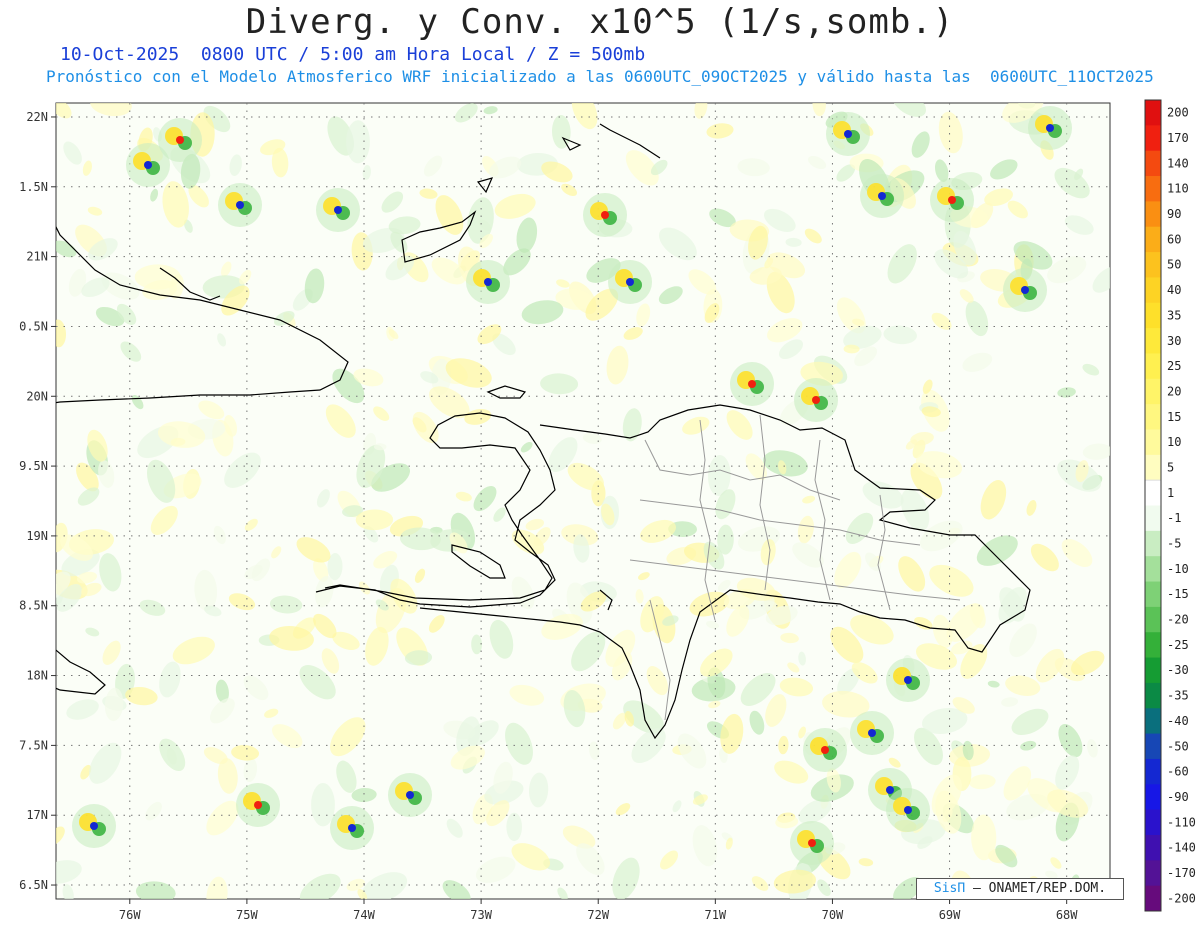 The width and height of the screenshot is (1200, 927). Describe the element at coordinates (950, 915) in the screenshot. I see `lon-label: 69W` at that location.